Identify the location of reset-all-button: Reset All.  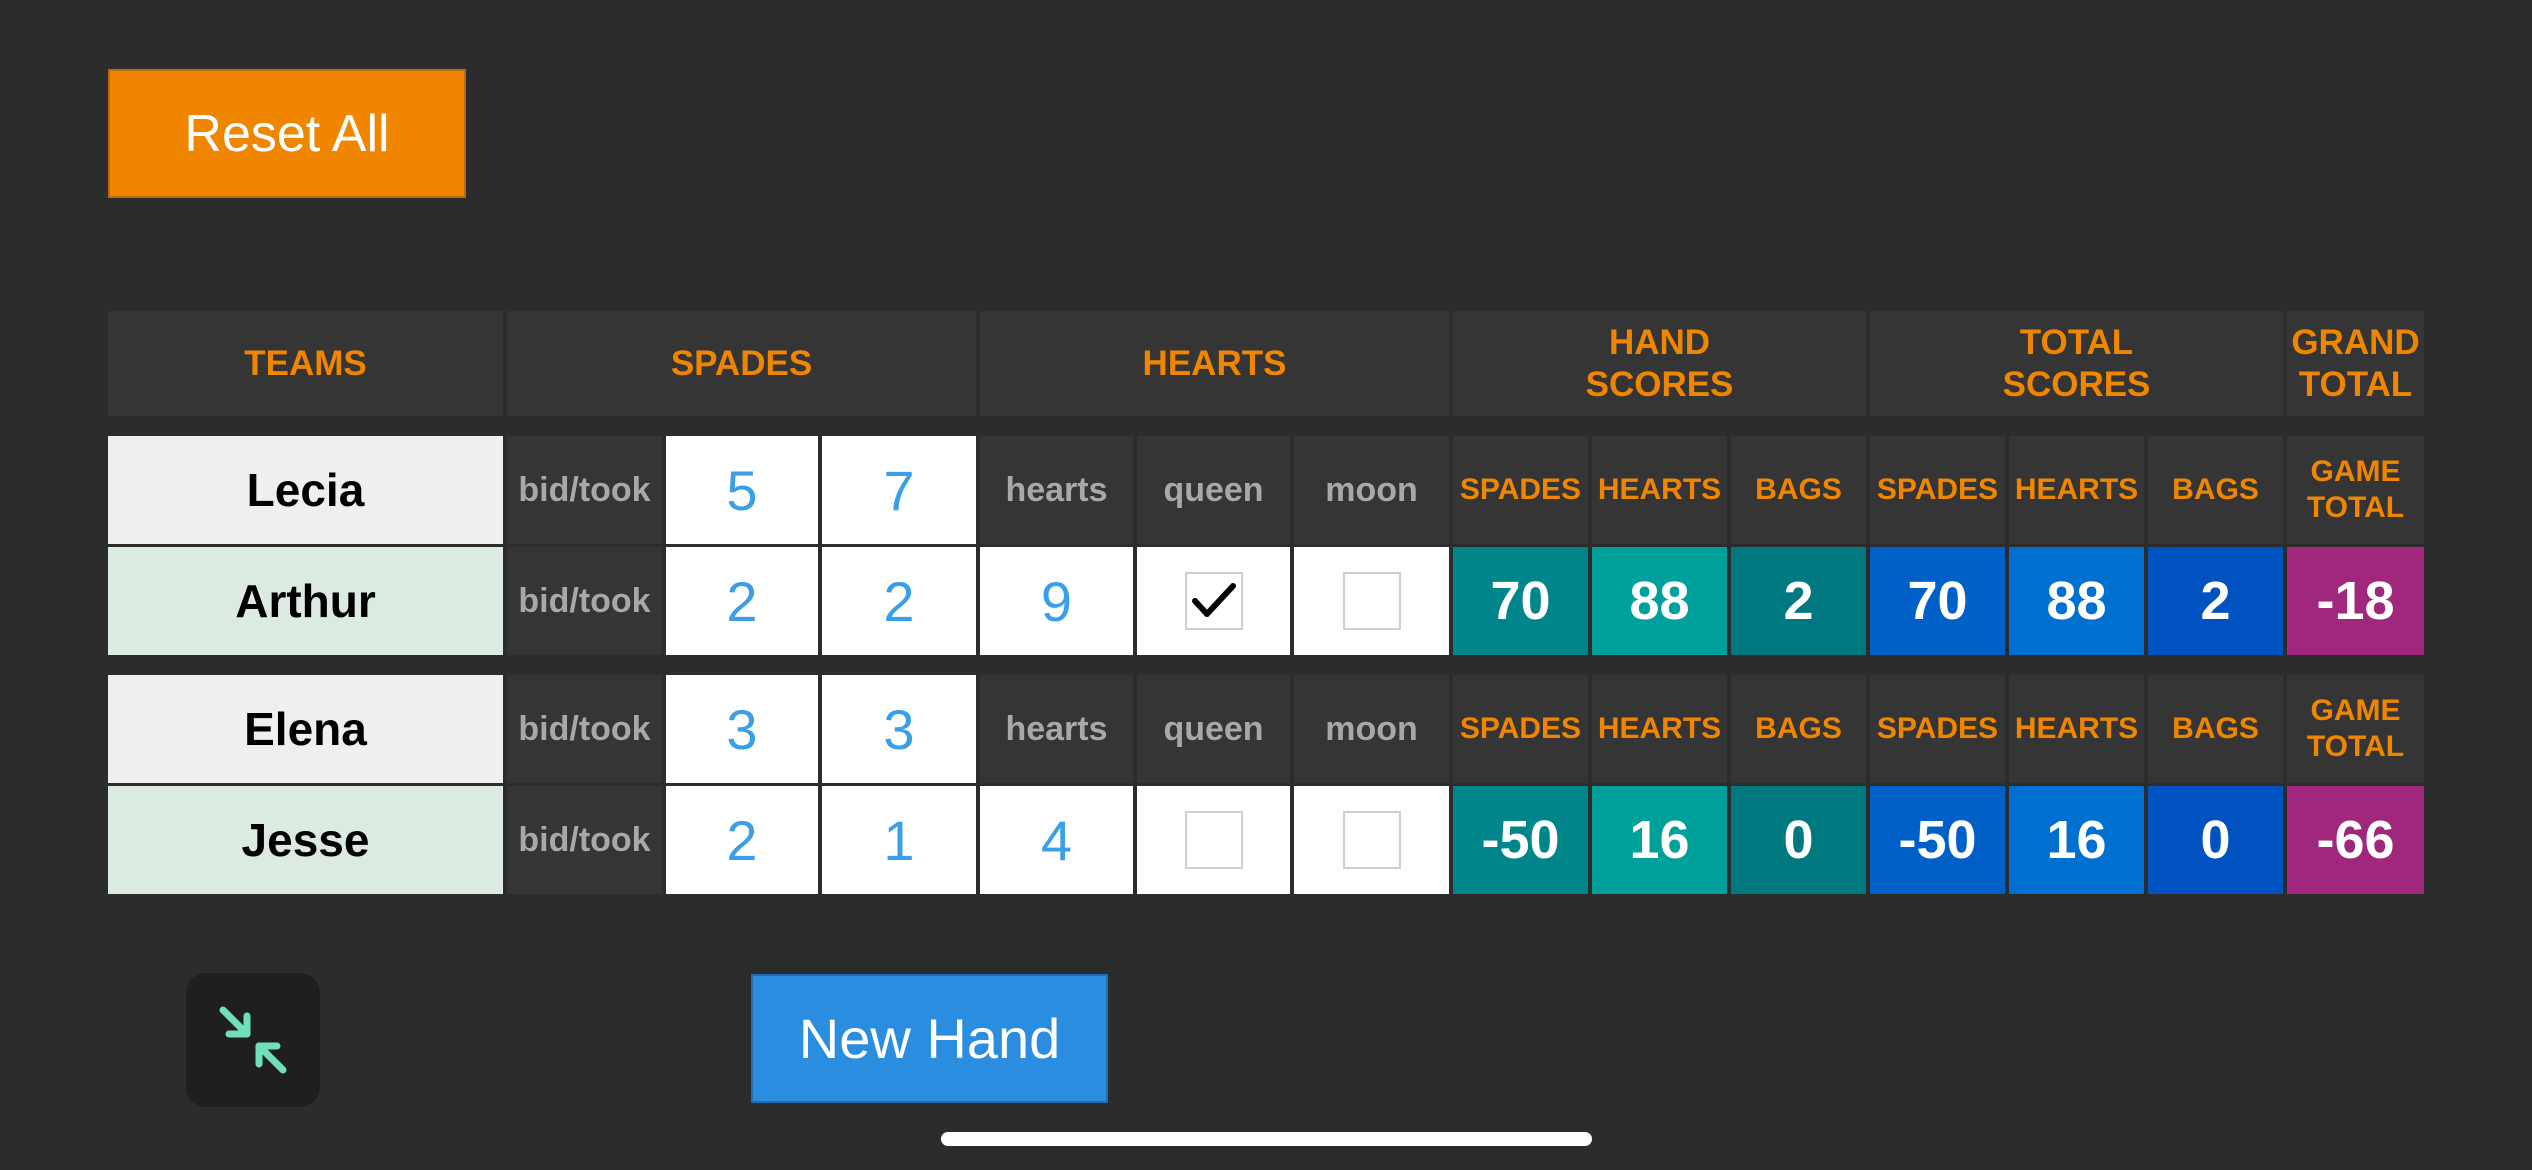
(287, 133).